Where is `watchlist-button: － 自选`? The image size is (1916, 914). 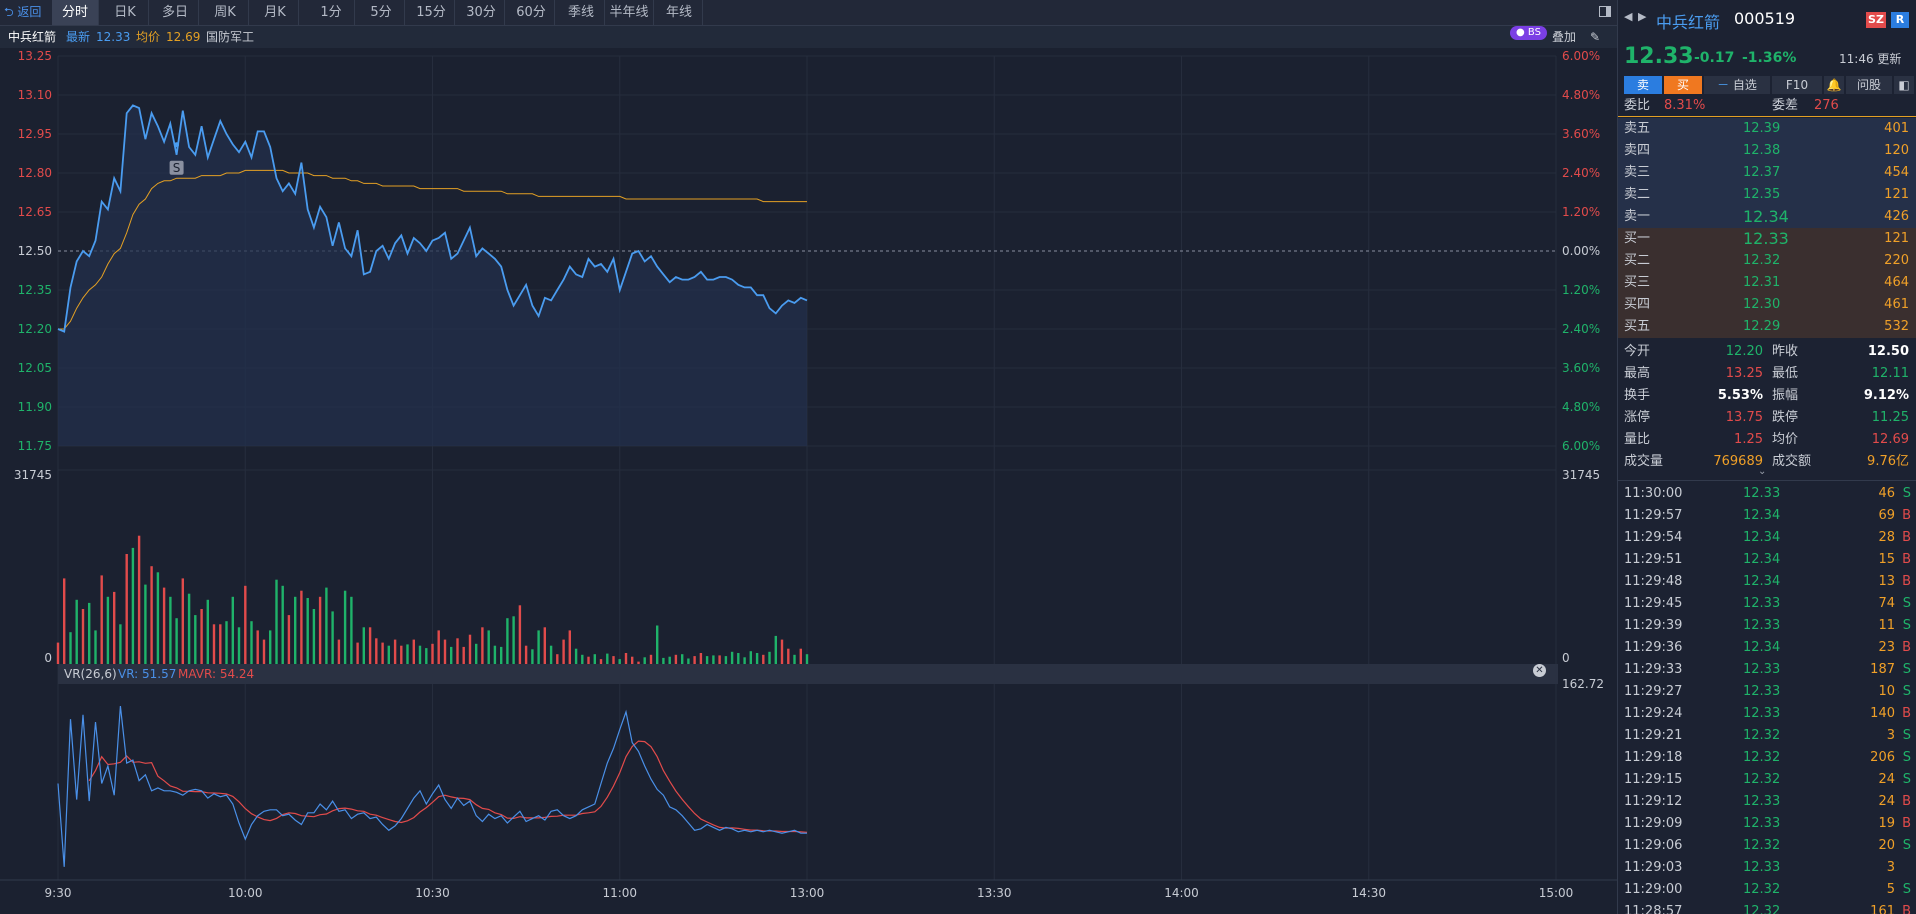
watchlist-button: － 自选 is located at coordinates (1737, 85).